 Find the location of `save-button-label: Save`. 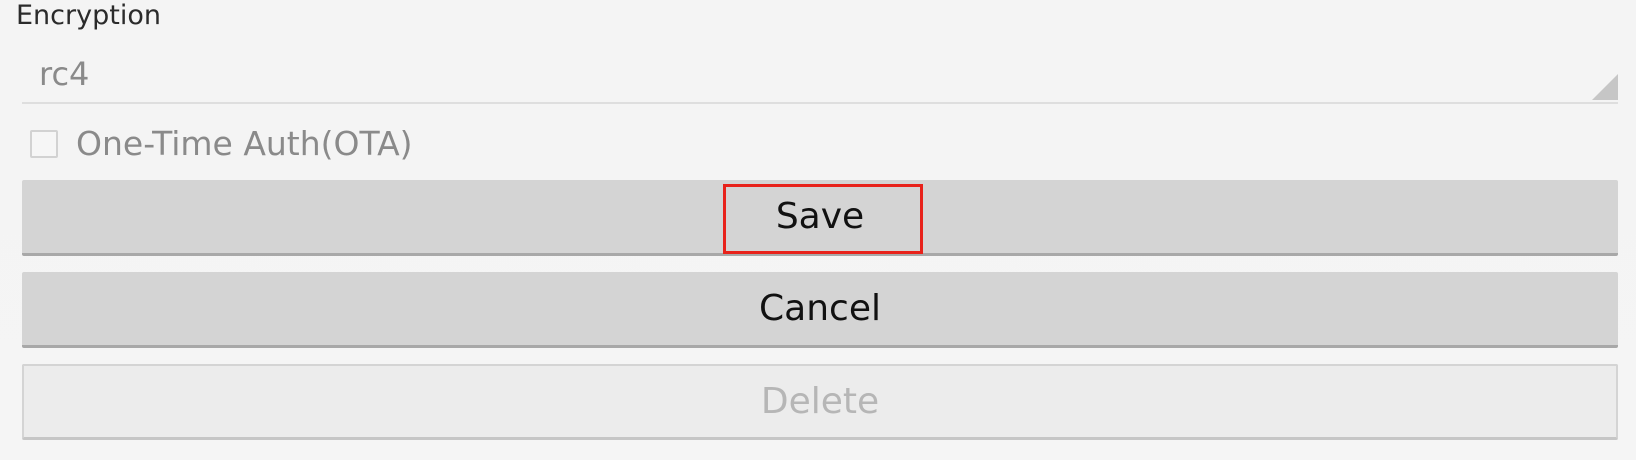

save-button-label: Save is located at coordinates (820, 216).